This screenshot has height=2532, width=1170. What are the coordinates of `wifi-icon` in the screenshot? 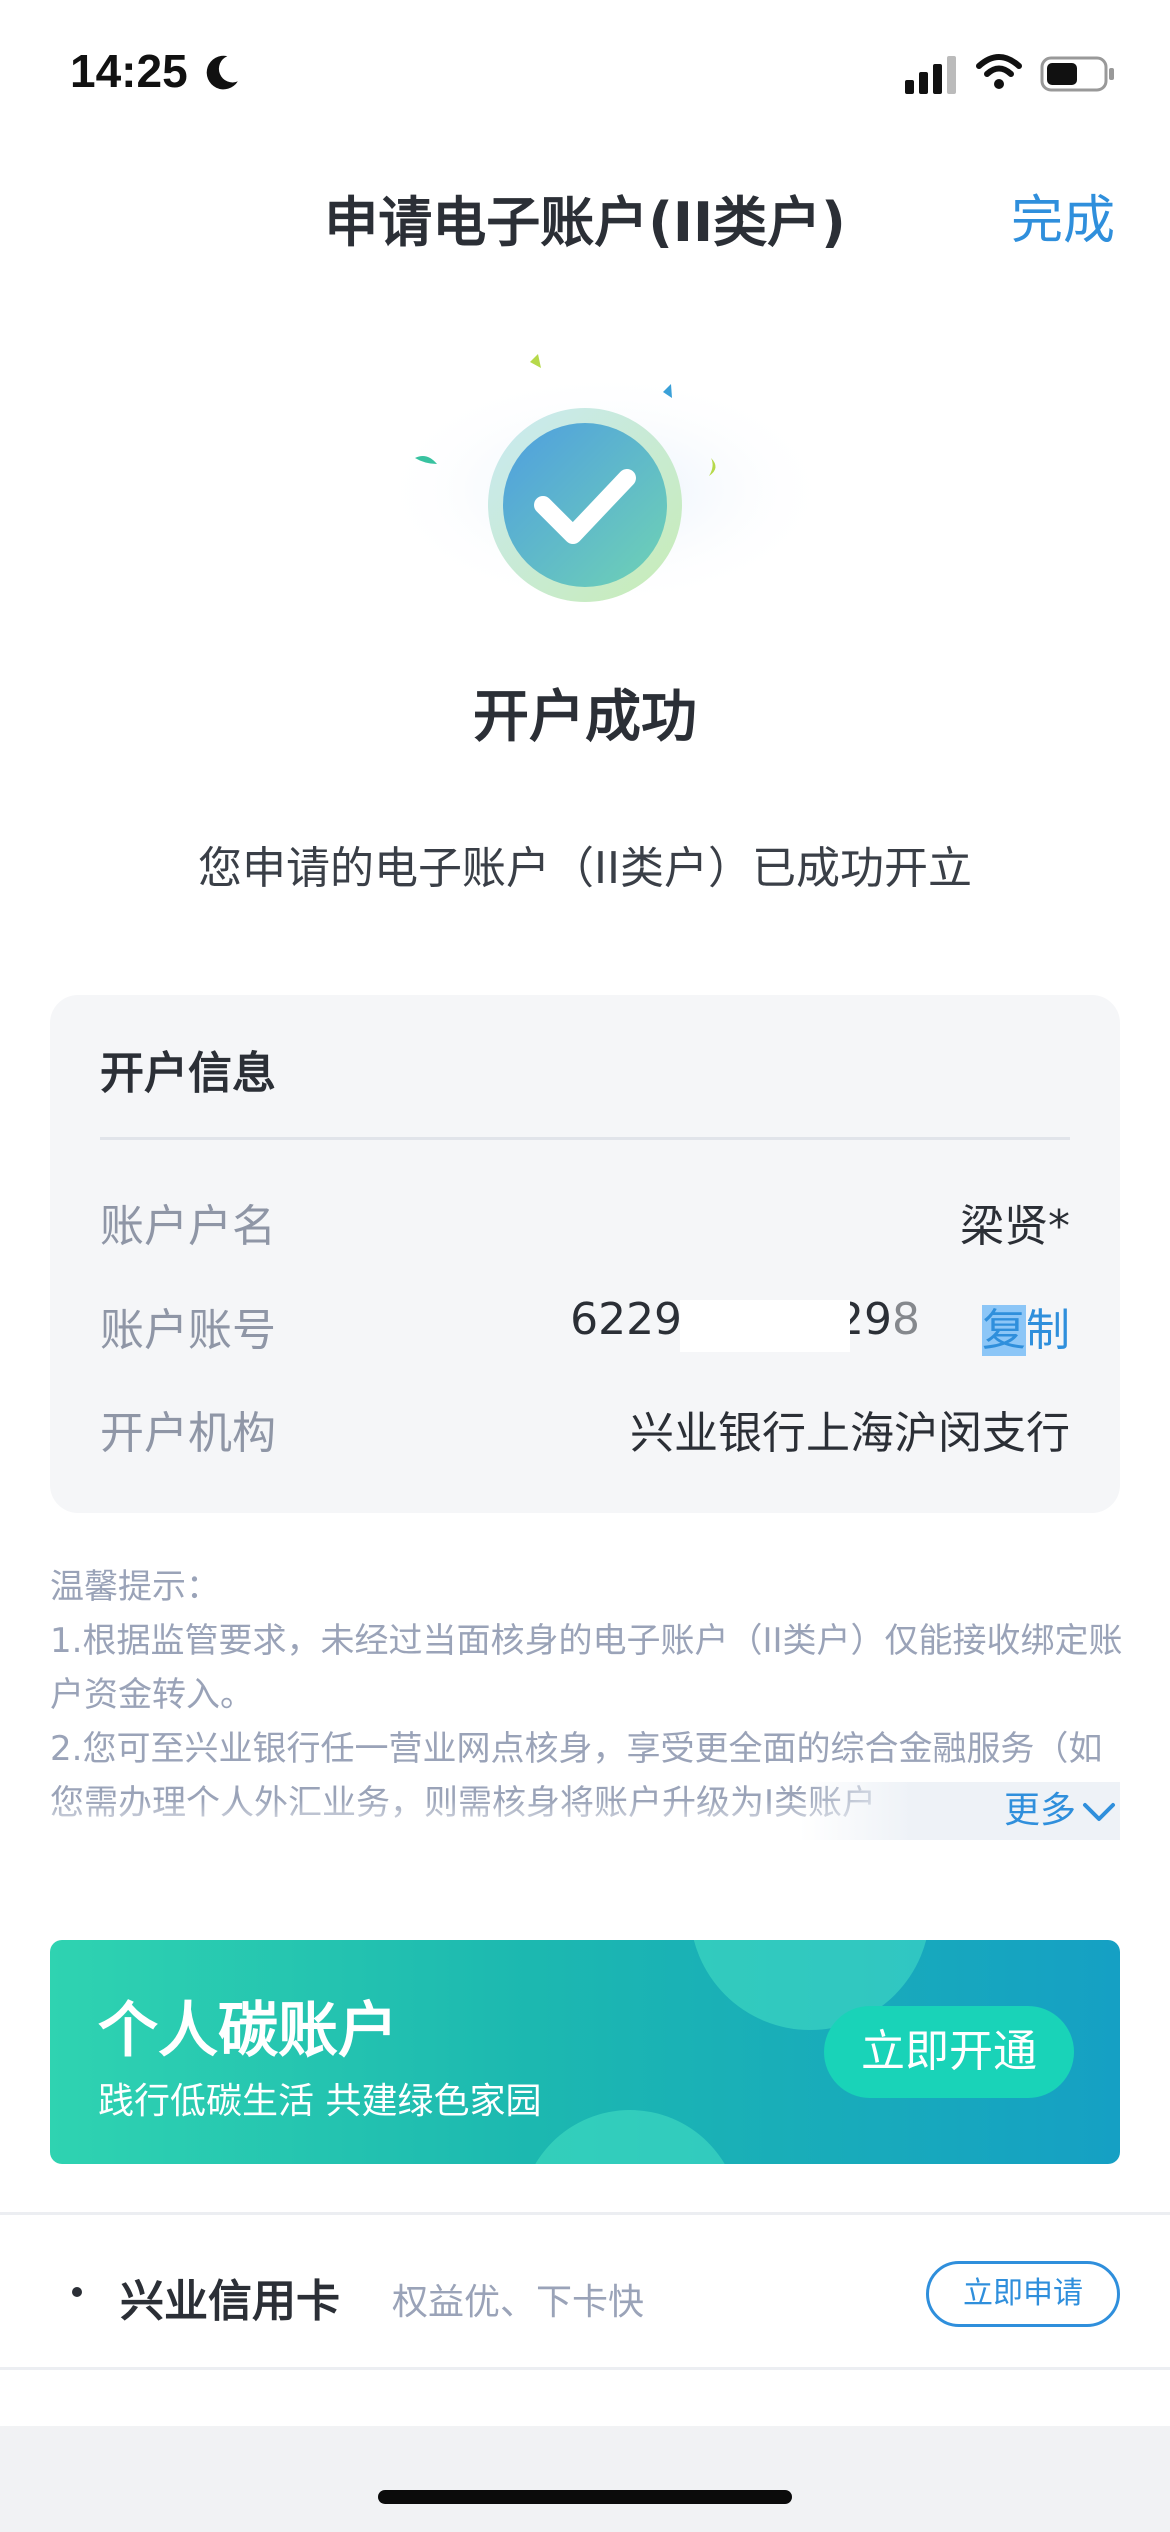 It's located at (999, 71).